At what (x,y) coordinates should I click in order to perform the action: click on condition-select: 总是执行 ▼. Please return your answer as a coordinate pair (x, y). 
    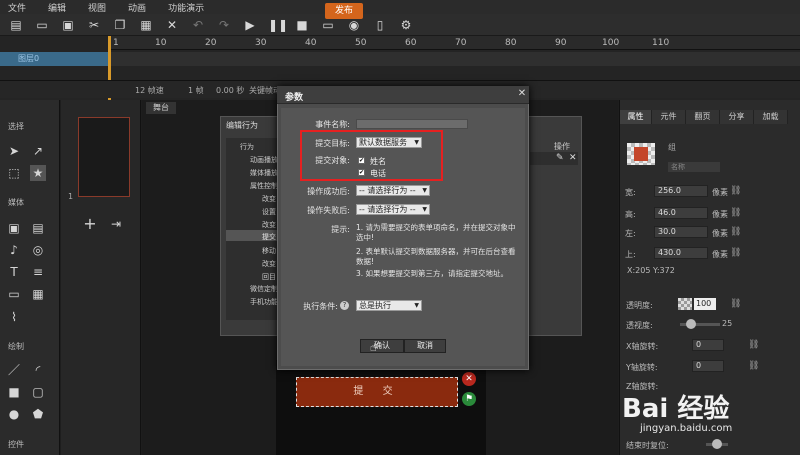
    Looking at the image, I should click on (389, 305).